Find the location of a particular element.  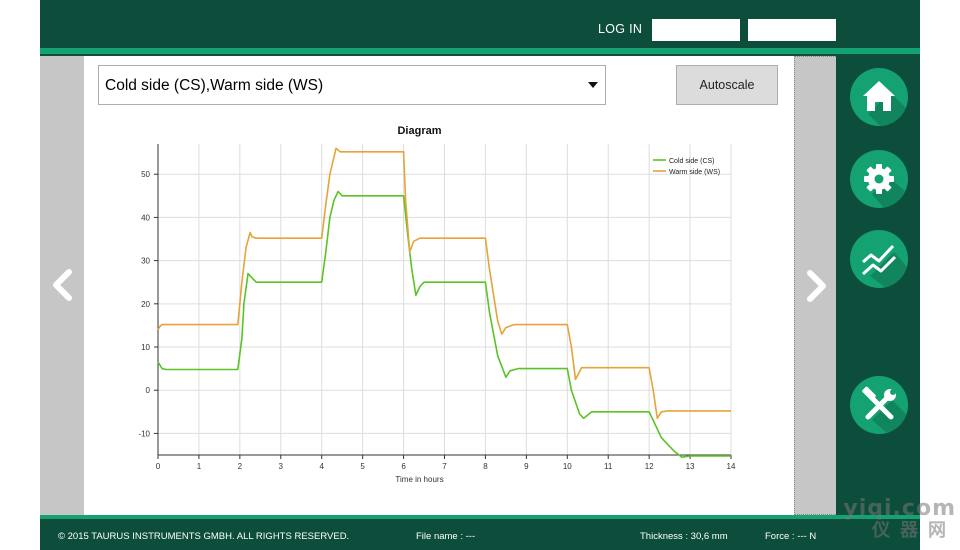

x-tick-label: 10 is located at coordinates (567, 466).